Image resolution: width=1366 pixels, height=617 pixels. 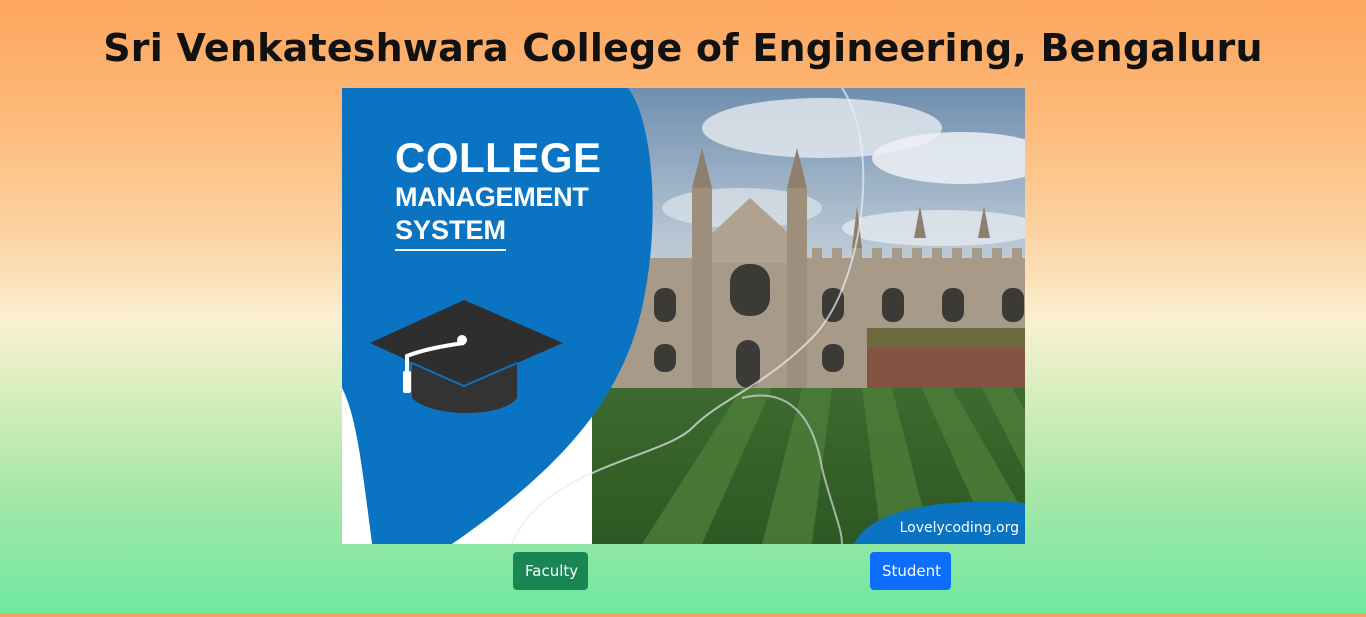 What do you see at coordinates (492, 197) in the screenshot?
I see `hero-heading-line2: MANAGEMENT` at bounding box center [492, 197].